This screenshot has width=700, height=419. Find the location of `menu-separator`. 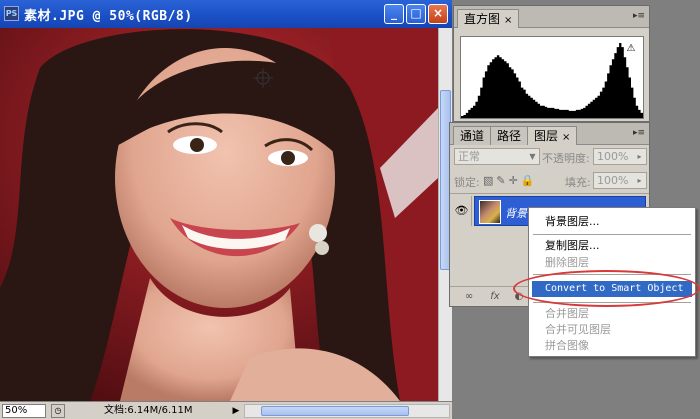

menu-separator is located at coordinates (612, 234).